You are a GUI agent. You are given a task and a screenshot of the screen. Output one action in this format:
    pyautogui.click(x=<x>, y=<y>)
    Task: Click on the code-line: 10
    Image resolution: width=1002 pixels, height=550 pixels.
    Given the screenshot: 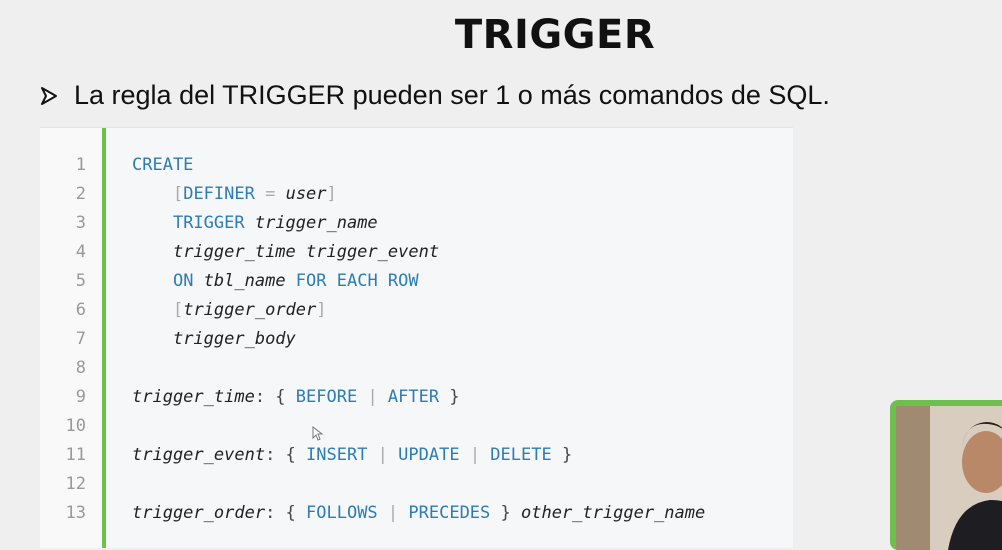 What is the action you would take?
    pyautogui.click(x=416, y=426)
    